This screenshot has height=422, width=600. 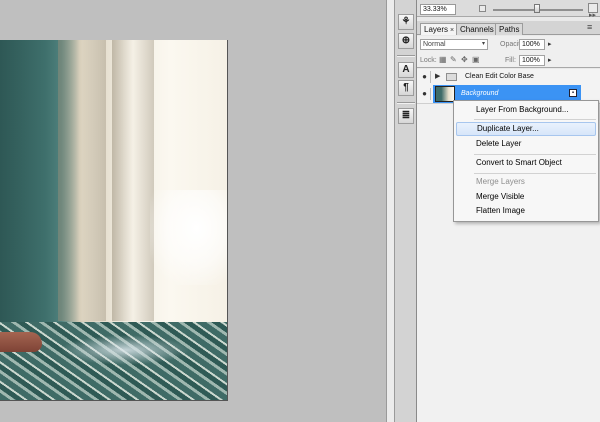 What do you see at coordinates (508, 8) in the screenshot?
I see `navigator-zoom-bar: 33.33%` at bounding box center [508, 8].